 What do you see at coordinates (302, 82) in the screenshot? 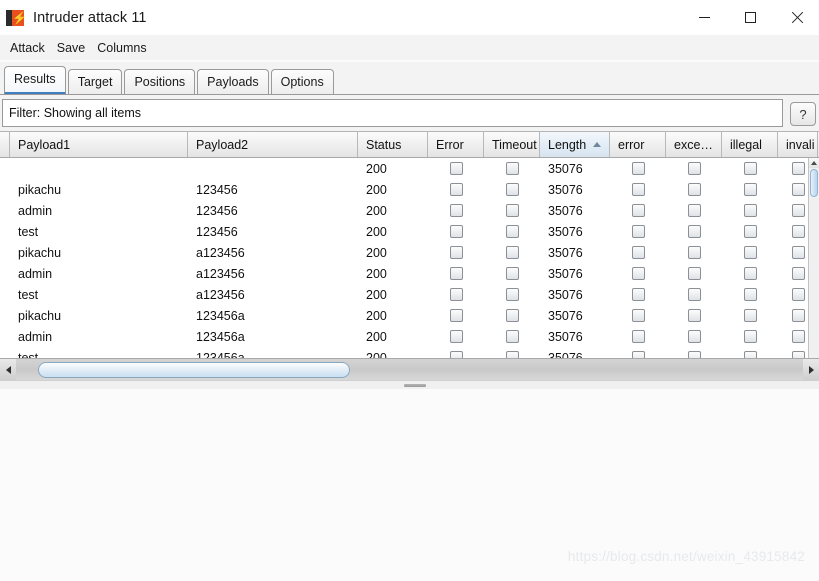
I see `tab-options: Options` at bounding box center [302, 82].